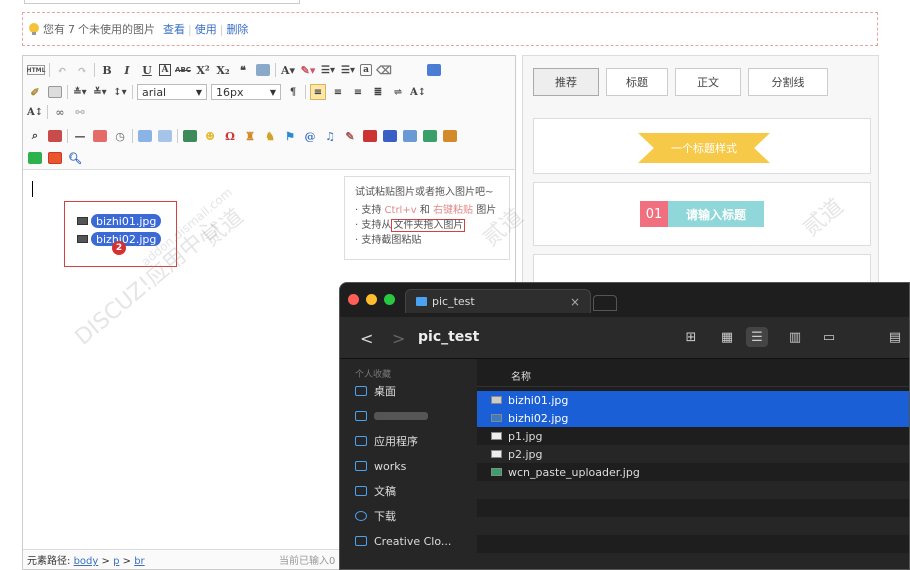 This screenshot has width=910, height=570. I want to click on tab-body: 正文, so click(708, 82).